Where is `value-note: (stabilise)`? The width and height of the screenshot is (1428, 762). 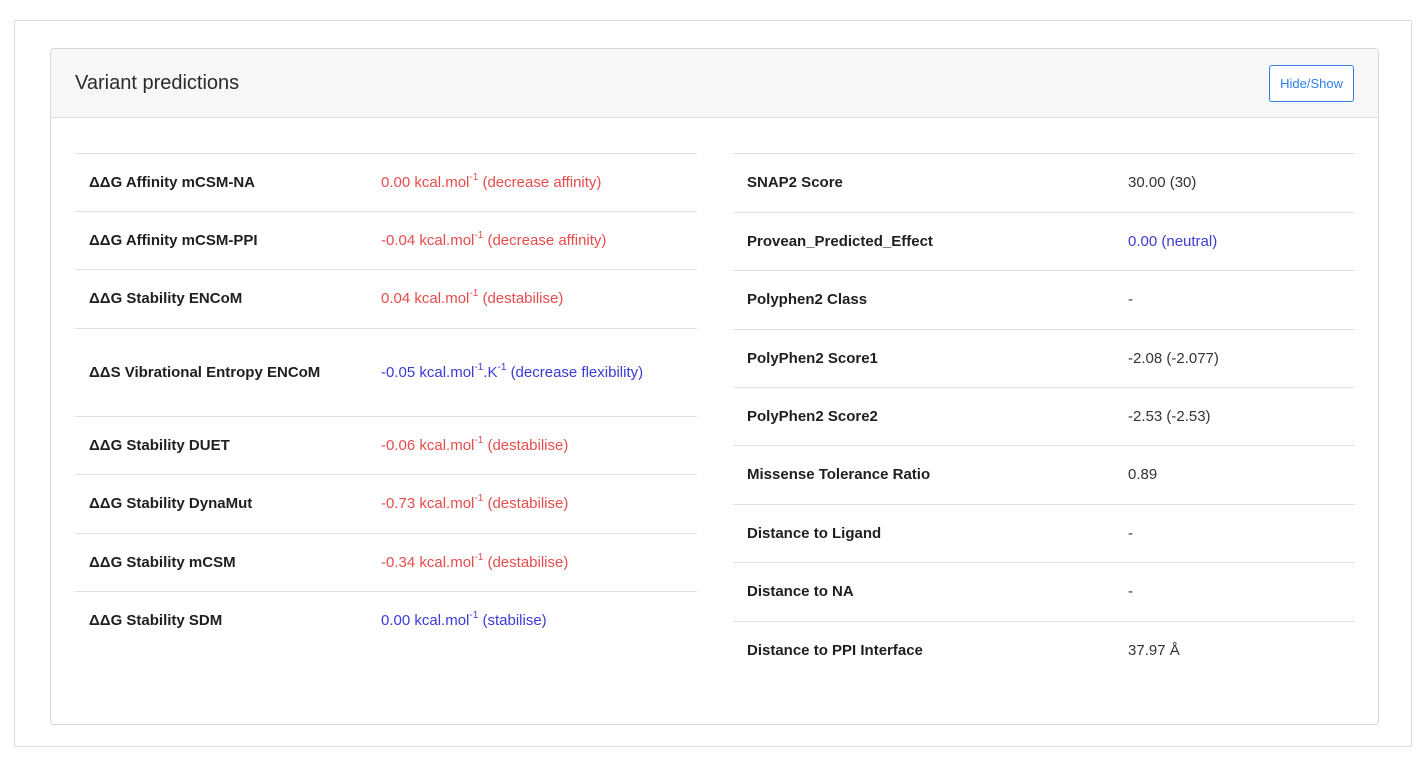 value-note: (stabilise) is located at coordinates (514, 620).